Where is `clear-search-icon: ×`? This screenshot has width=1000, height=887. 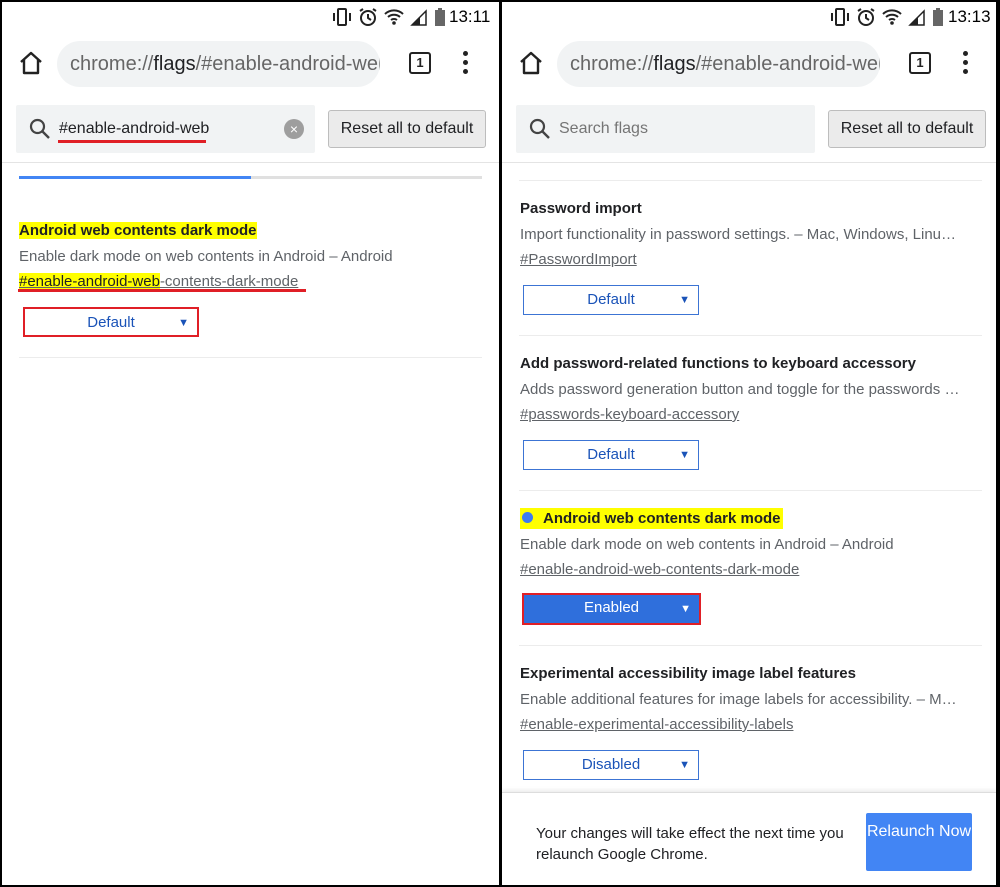
clear-search-icon: × is located at coordinates (294, 129).